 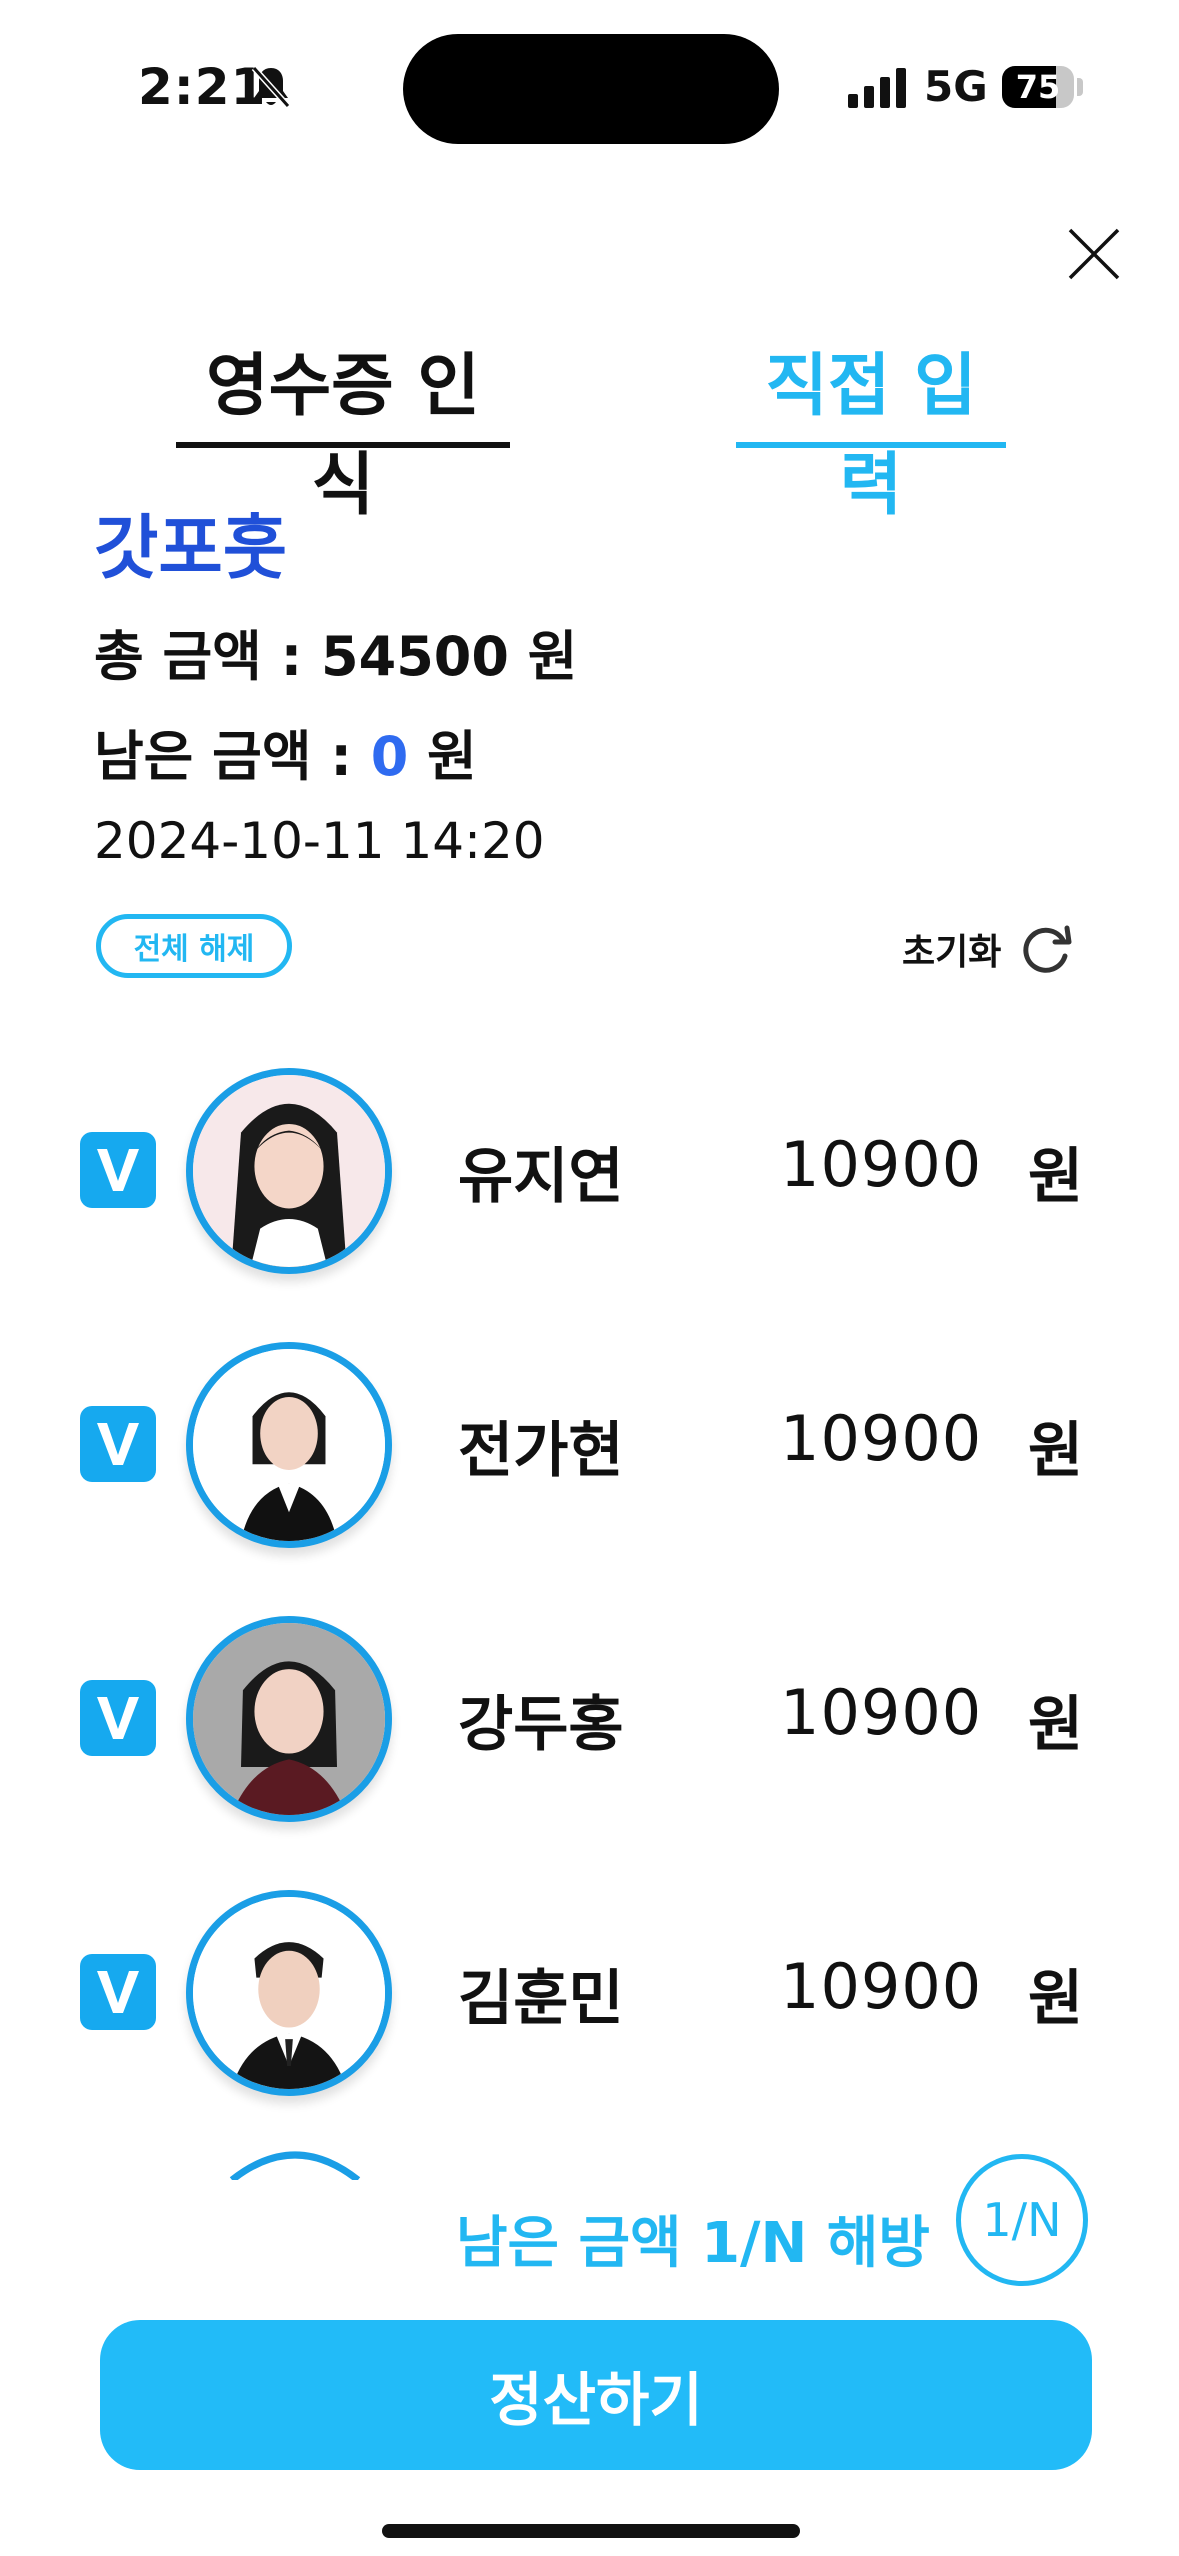 What do you see at coordinates (1080, 87) in the screenshot?
I see `battery-nub` at bounding box center [1080, 87].